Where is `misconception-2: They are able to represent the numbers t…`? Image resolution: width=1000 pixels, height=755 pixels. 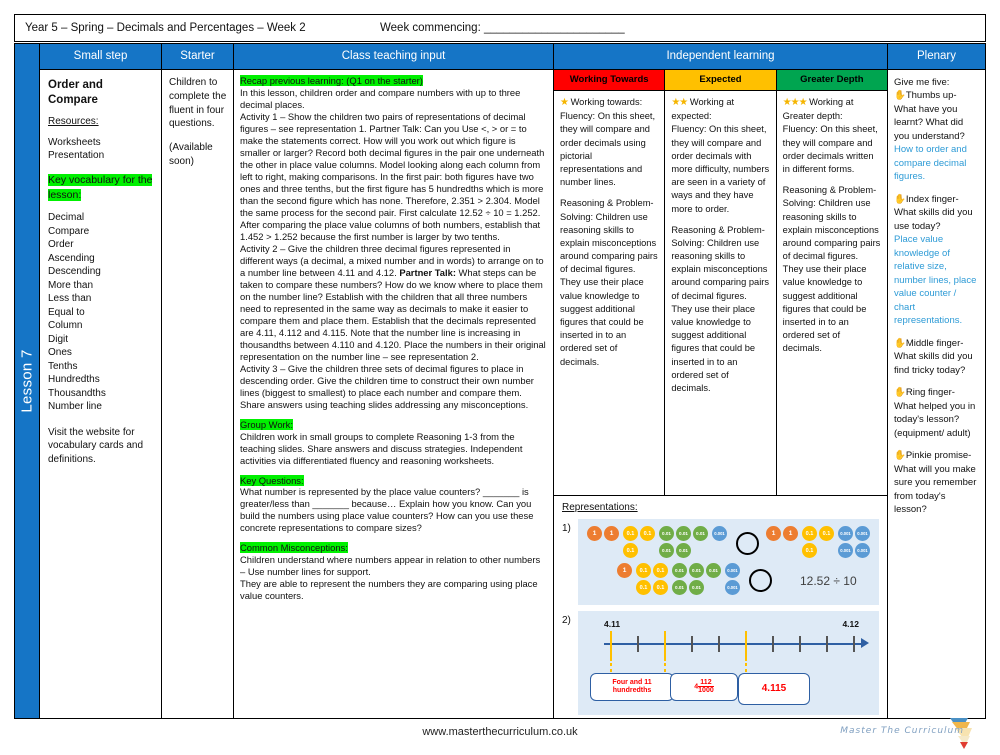
misconception-2: They are able to represent the numbers t… is located at coordinates (389, 590).